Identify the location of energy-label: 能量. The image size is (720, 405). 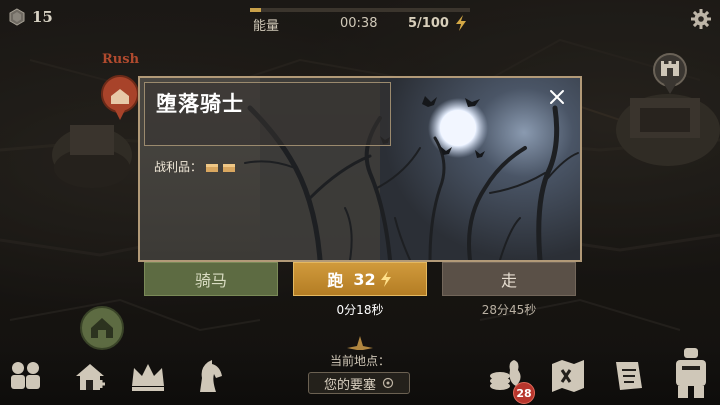
(266, 26).